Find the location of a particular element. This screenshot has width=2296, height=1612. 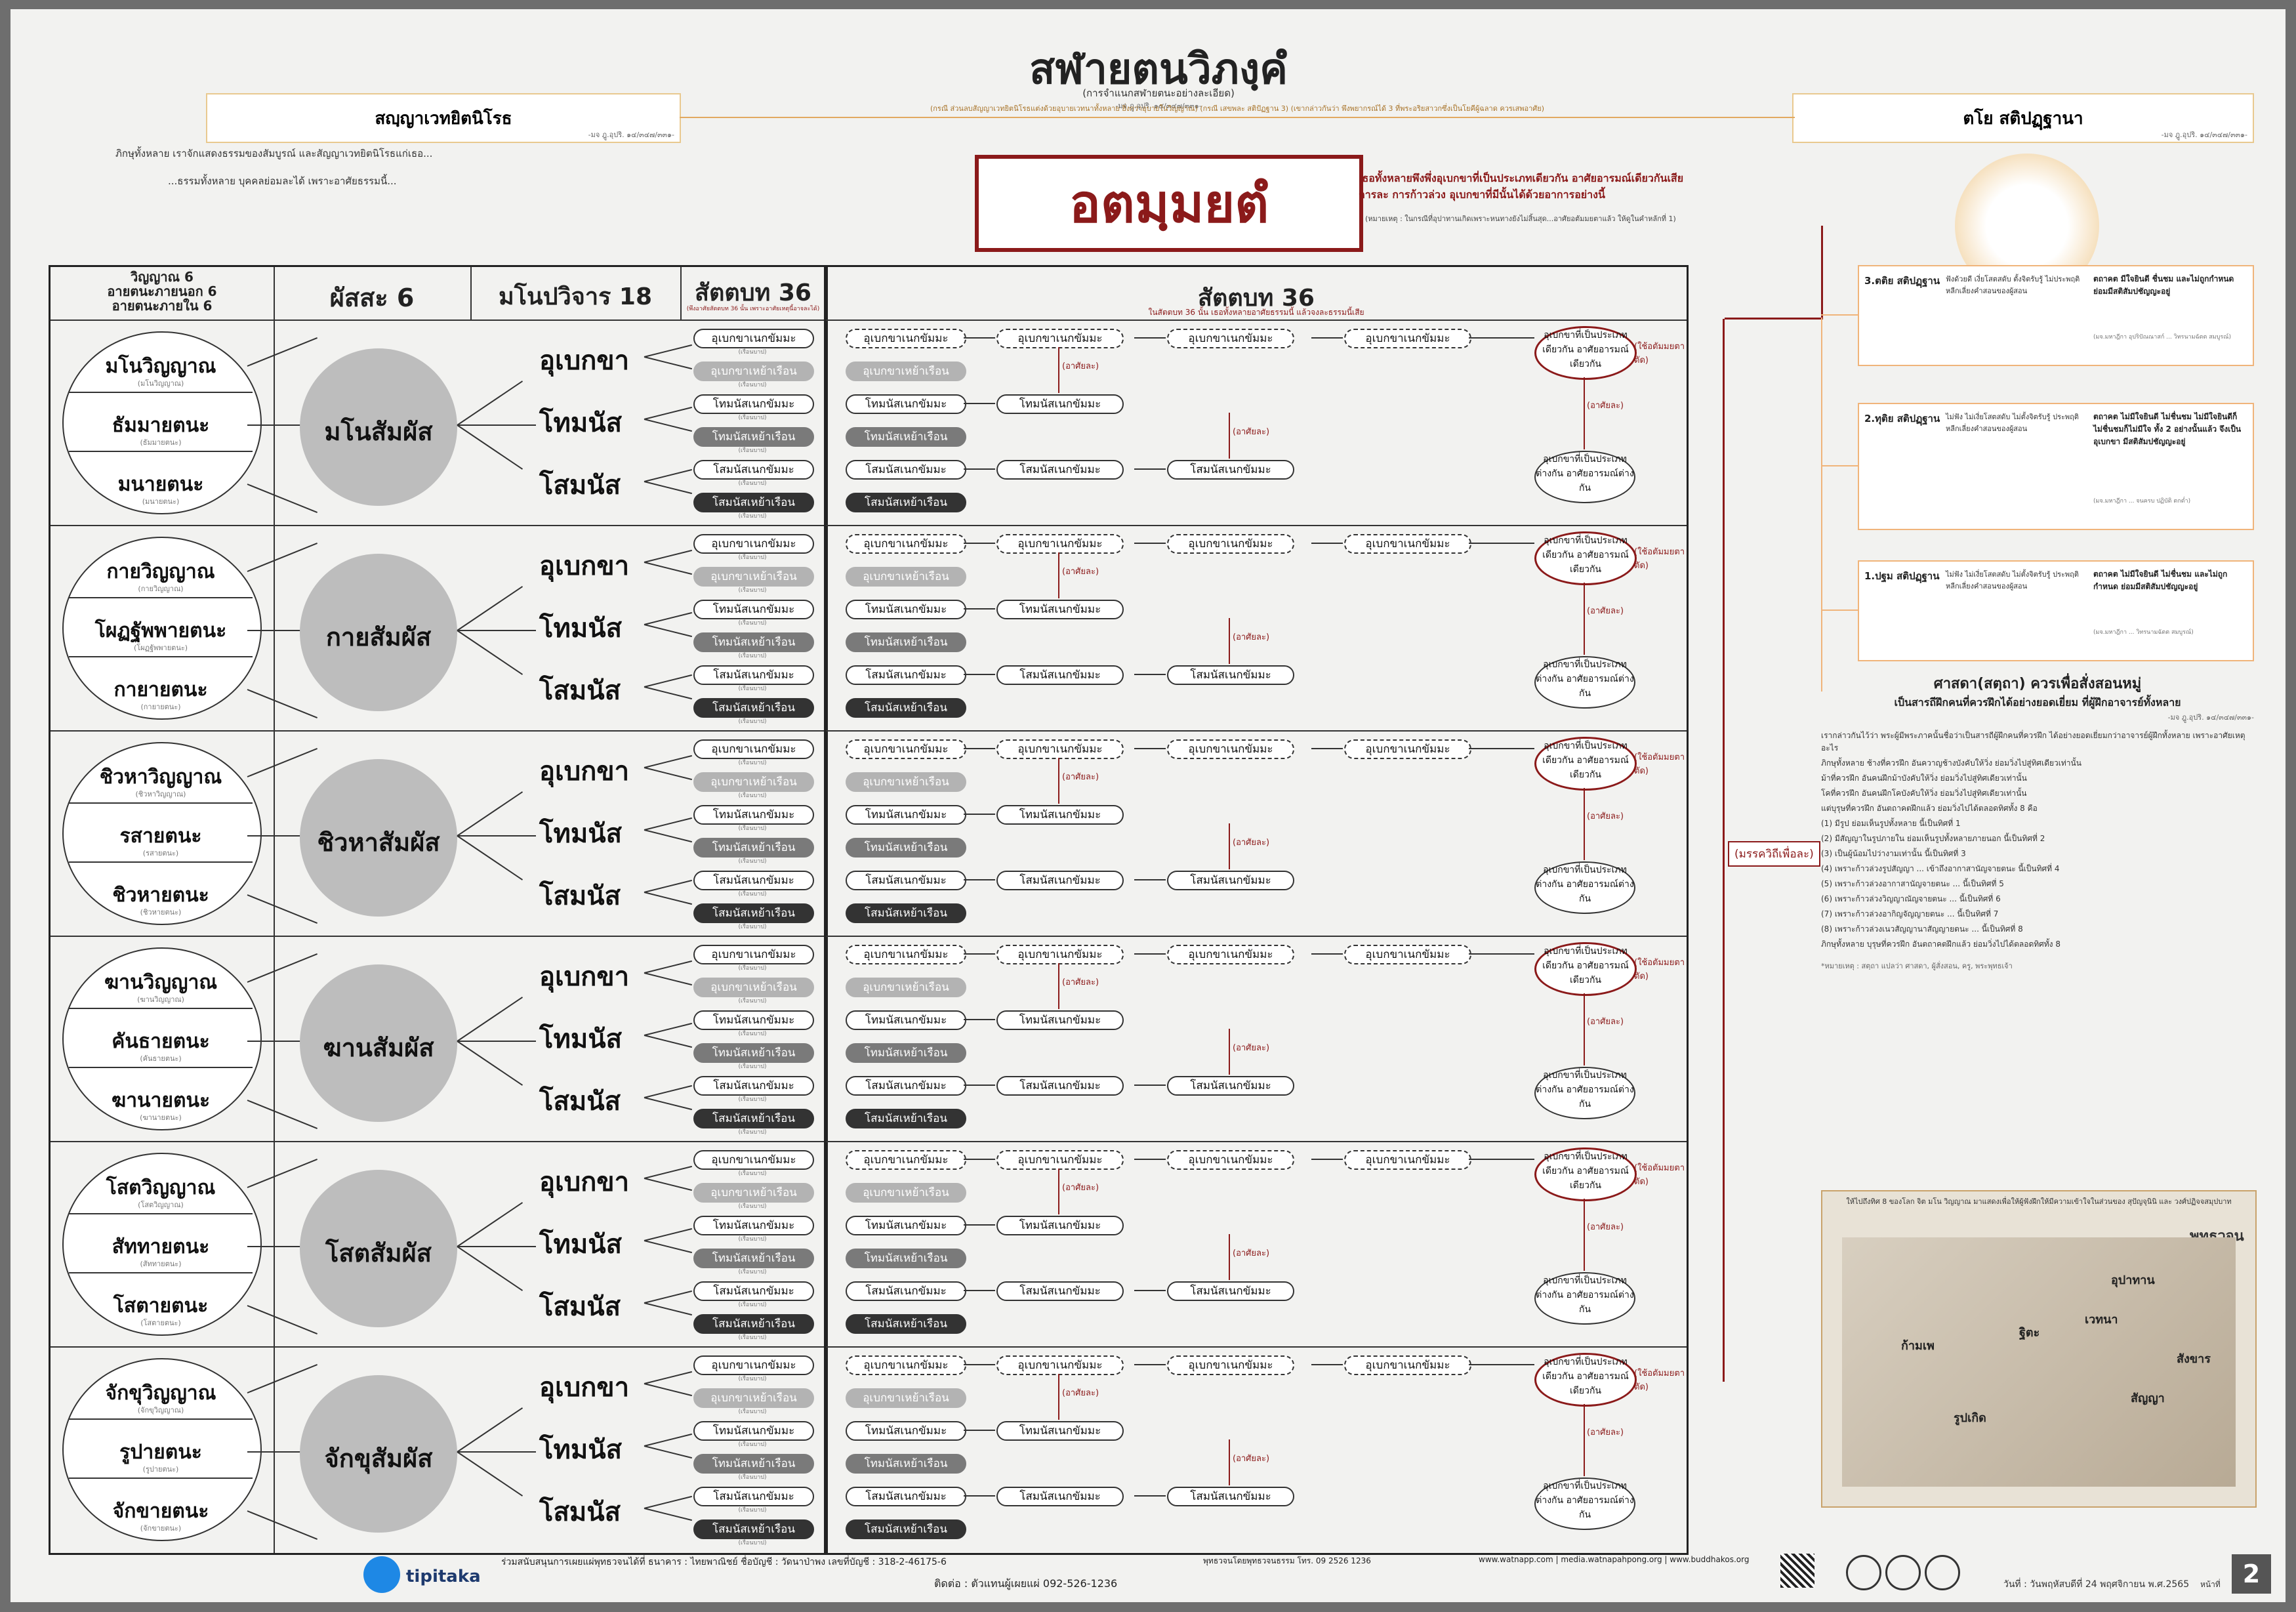

vicara-label: อุเบกขา is located at coordinates (584, 771).